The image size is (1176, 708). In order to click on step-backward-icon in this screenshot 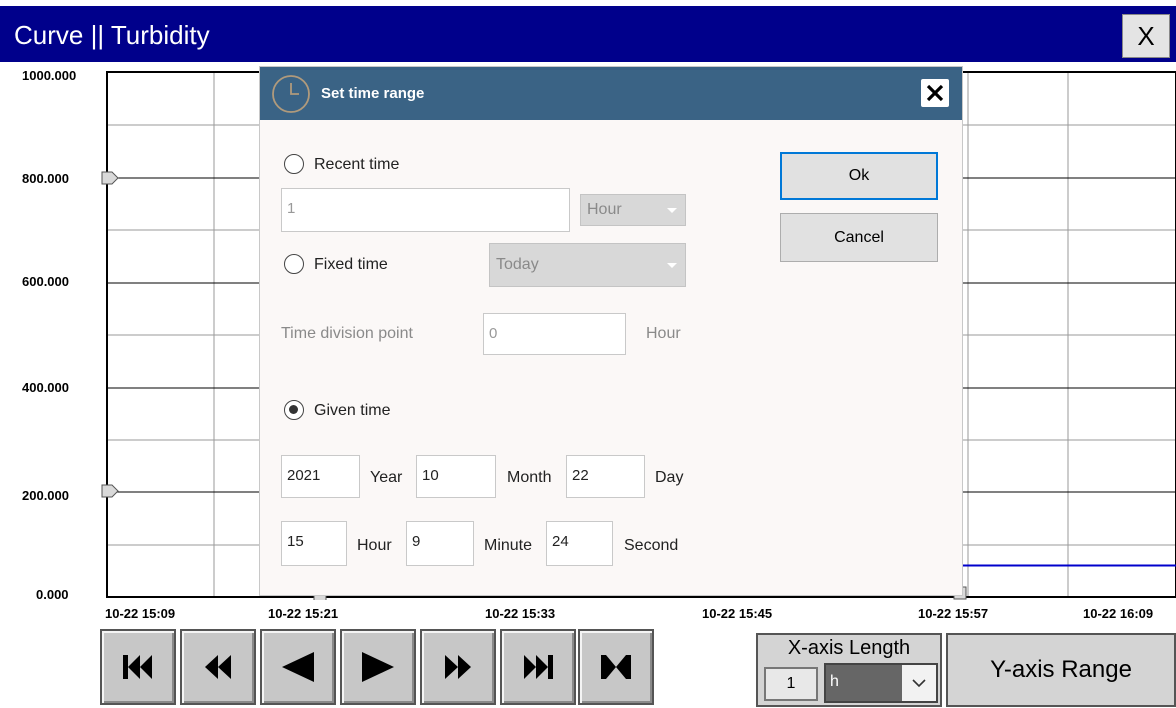, I will do `click(298, 667)`.